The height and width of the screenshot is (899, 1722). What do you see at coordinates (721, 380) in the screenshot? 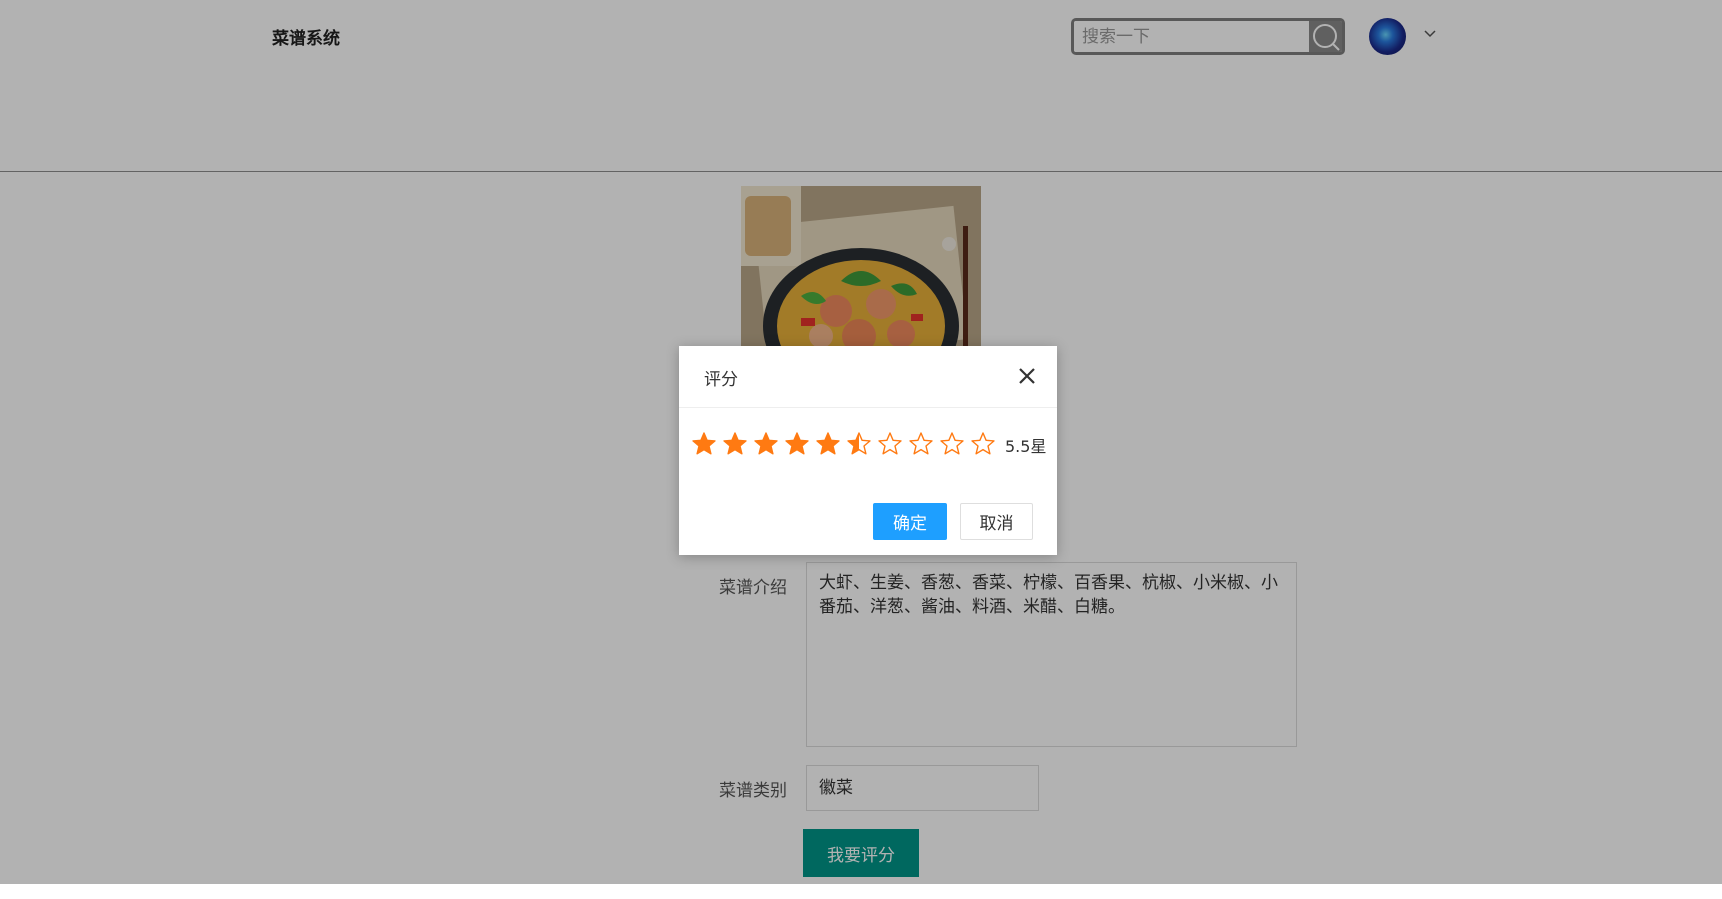
I see `dialog-title: 评分` at bounding box center [721, 380].